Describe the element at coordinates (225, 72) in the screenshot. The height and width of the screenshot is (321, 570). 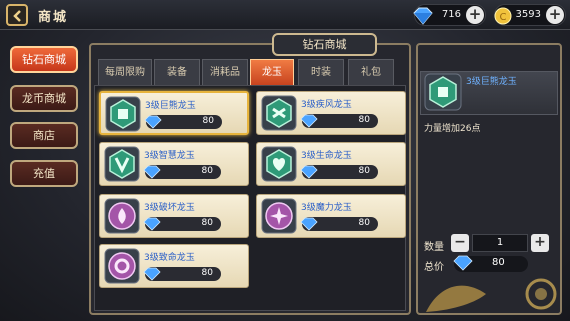
I see `tab-consumables: 消耗品` at that location.